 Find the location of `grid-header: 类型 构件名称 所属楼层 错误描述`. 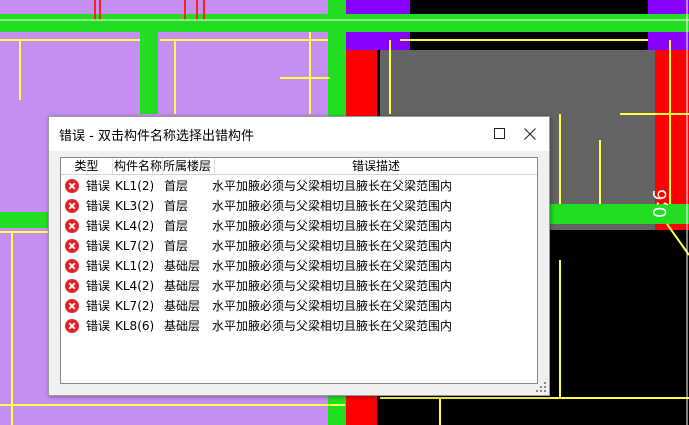

grid-header: 类型 构件名称 所属楼层 错误描述 is located at coordinates (299, 166).